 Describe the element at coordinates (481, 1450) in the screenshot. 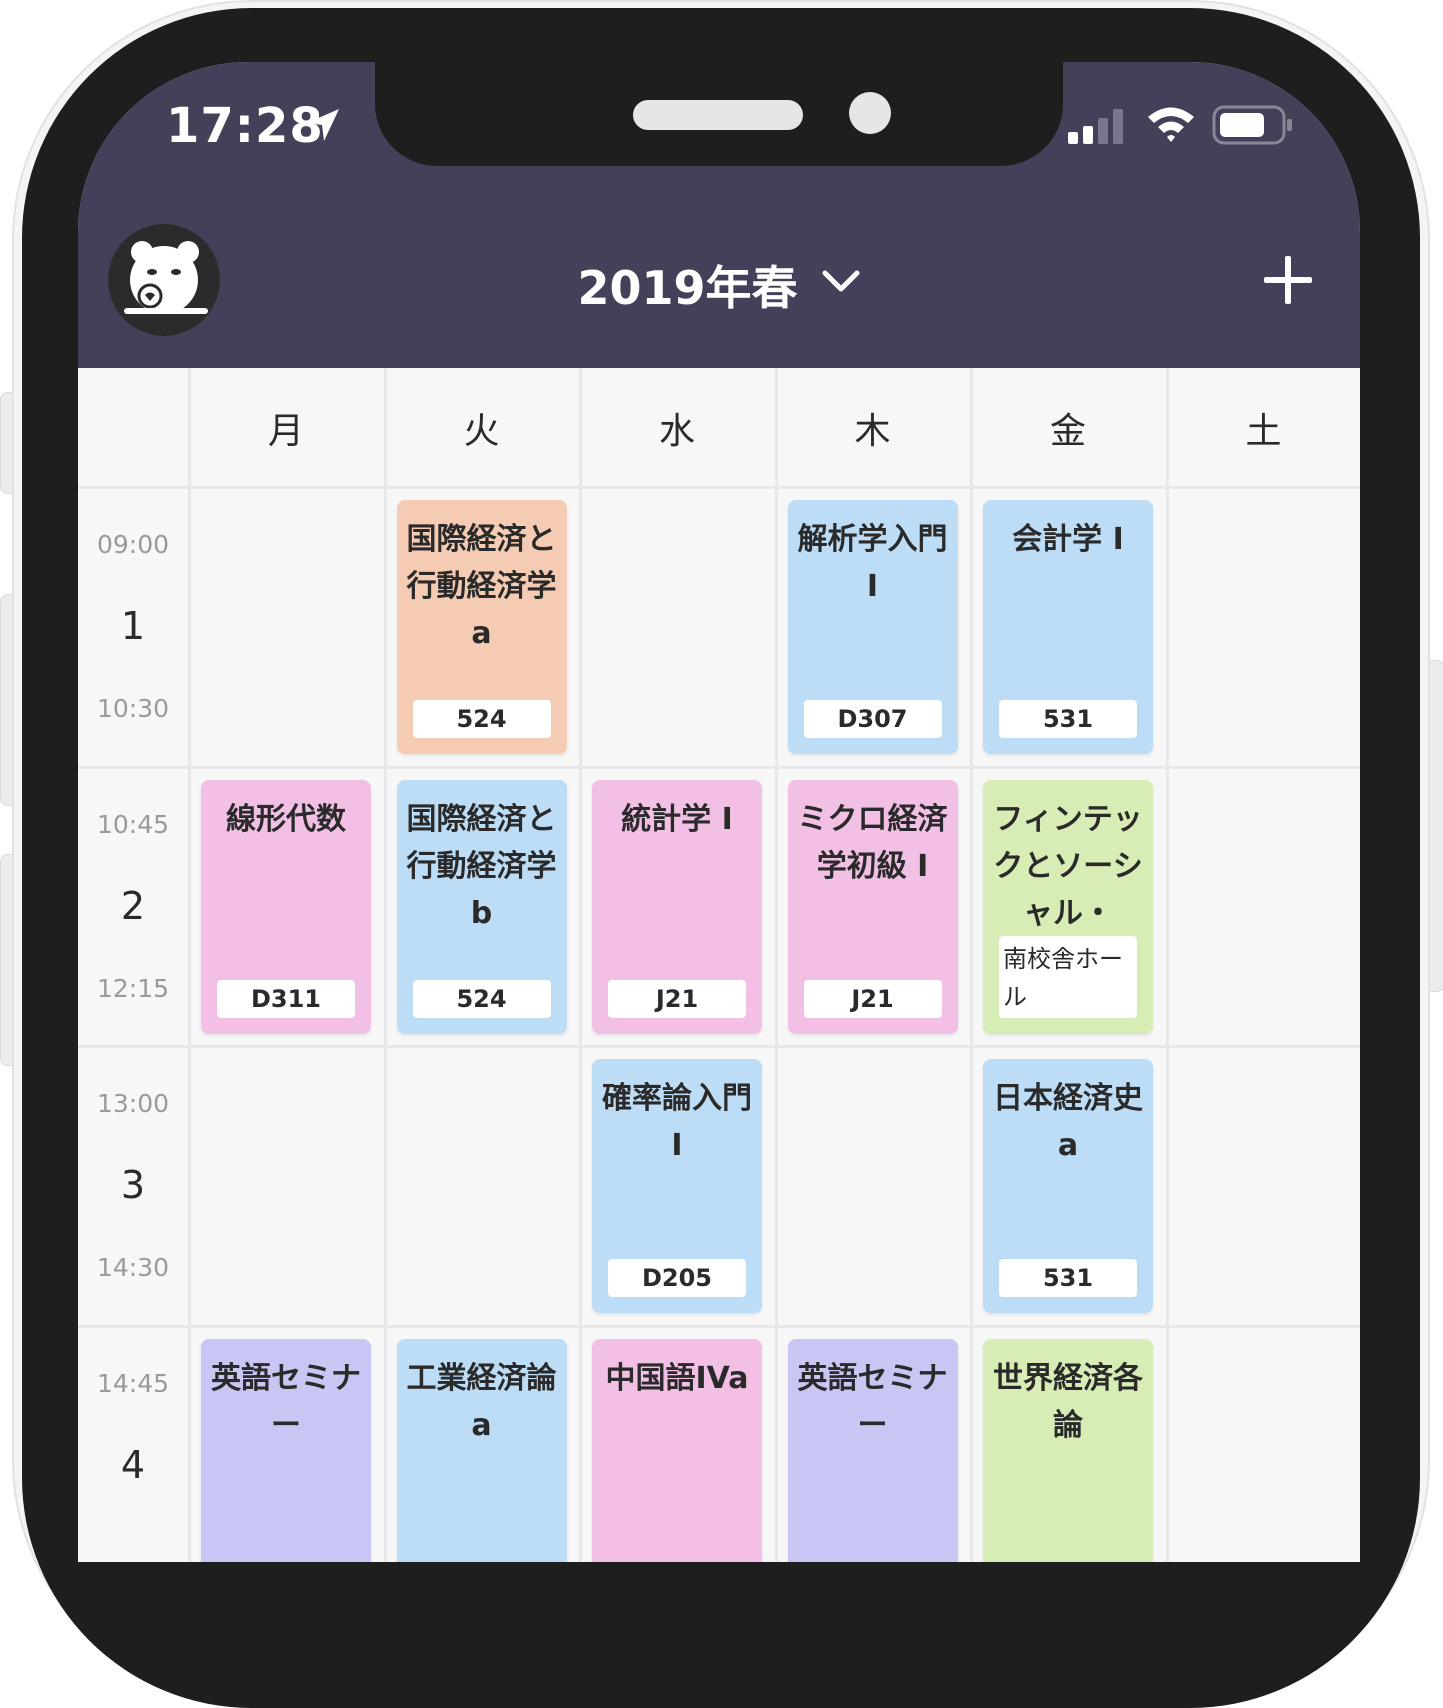

I see `course-card: 工業経済論a` at that location.